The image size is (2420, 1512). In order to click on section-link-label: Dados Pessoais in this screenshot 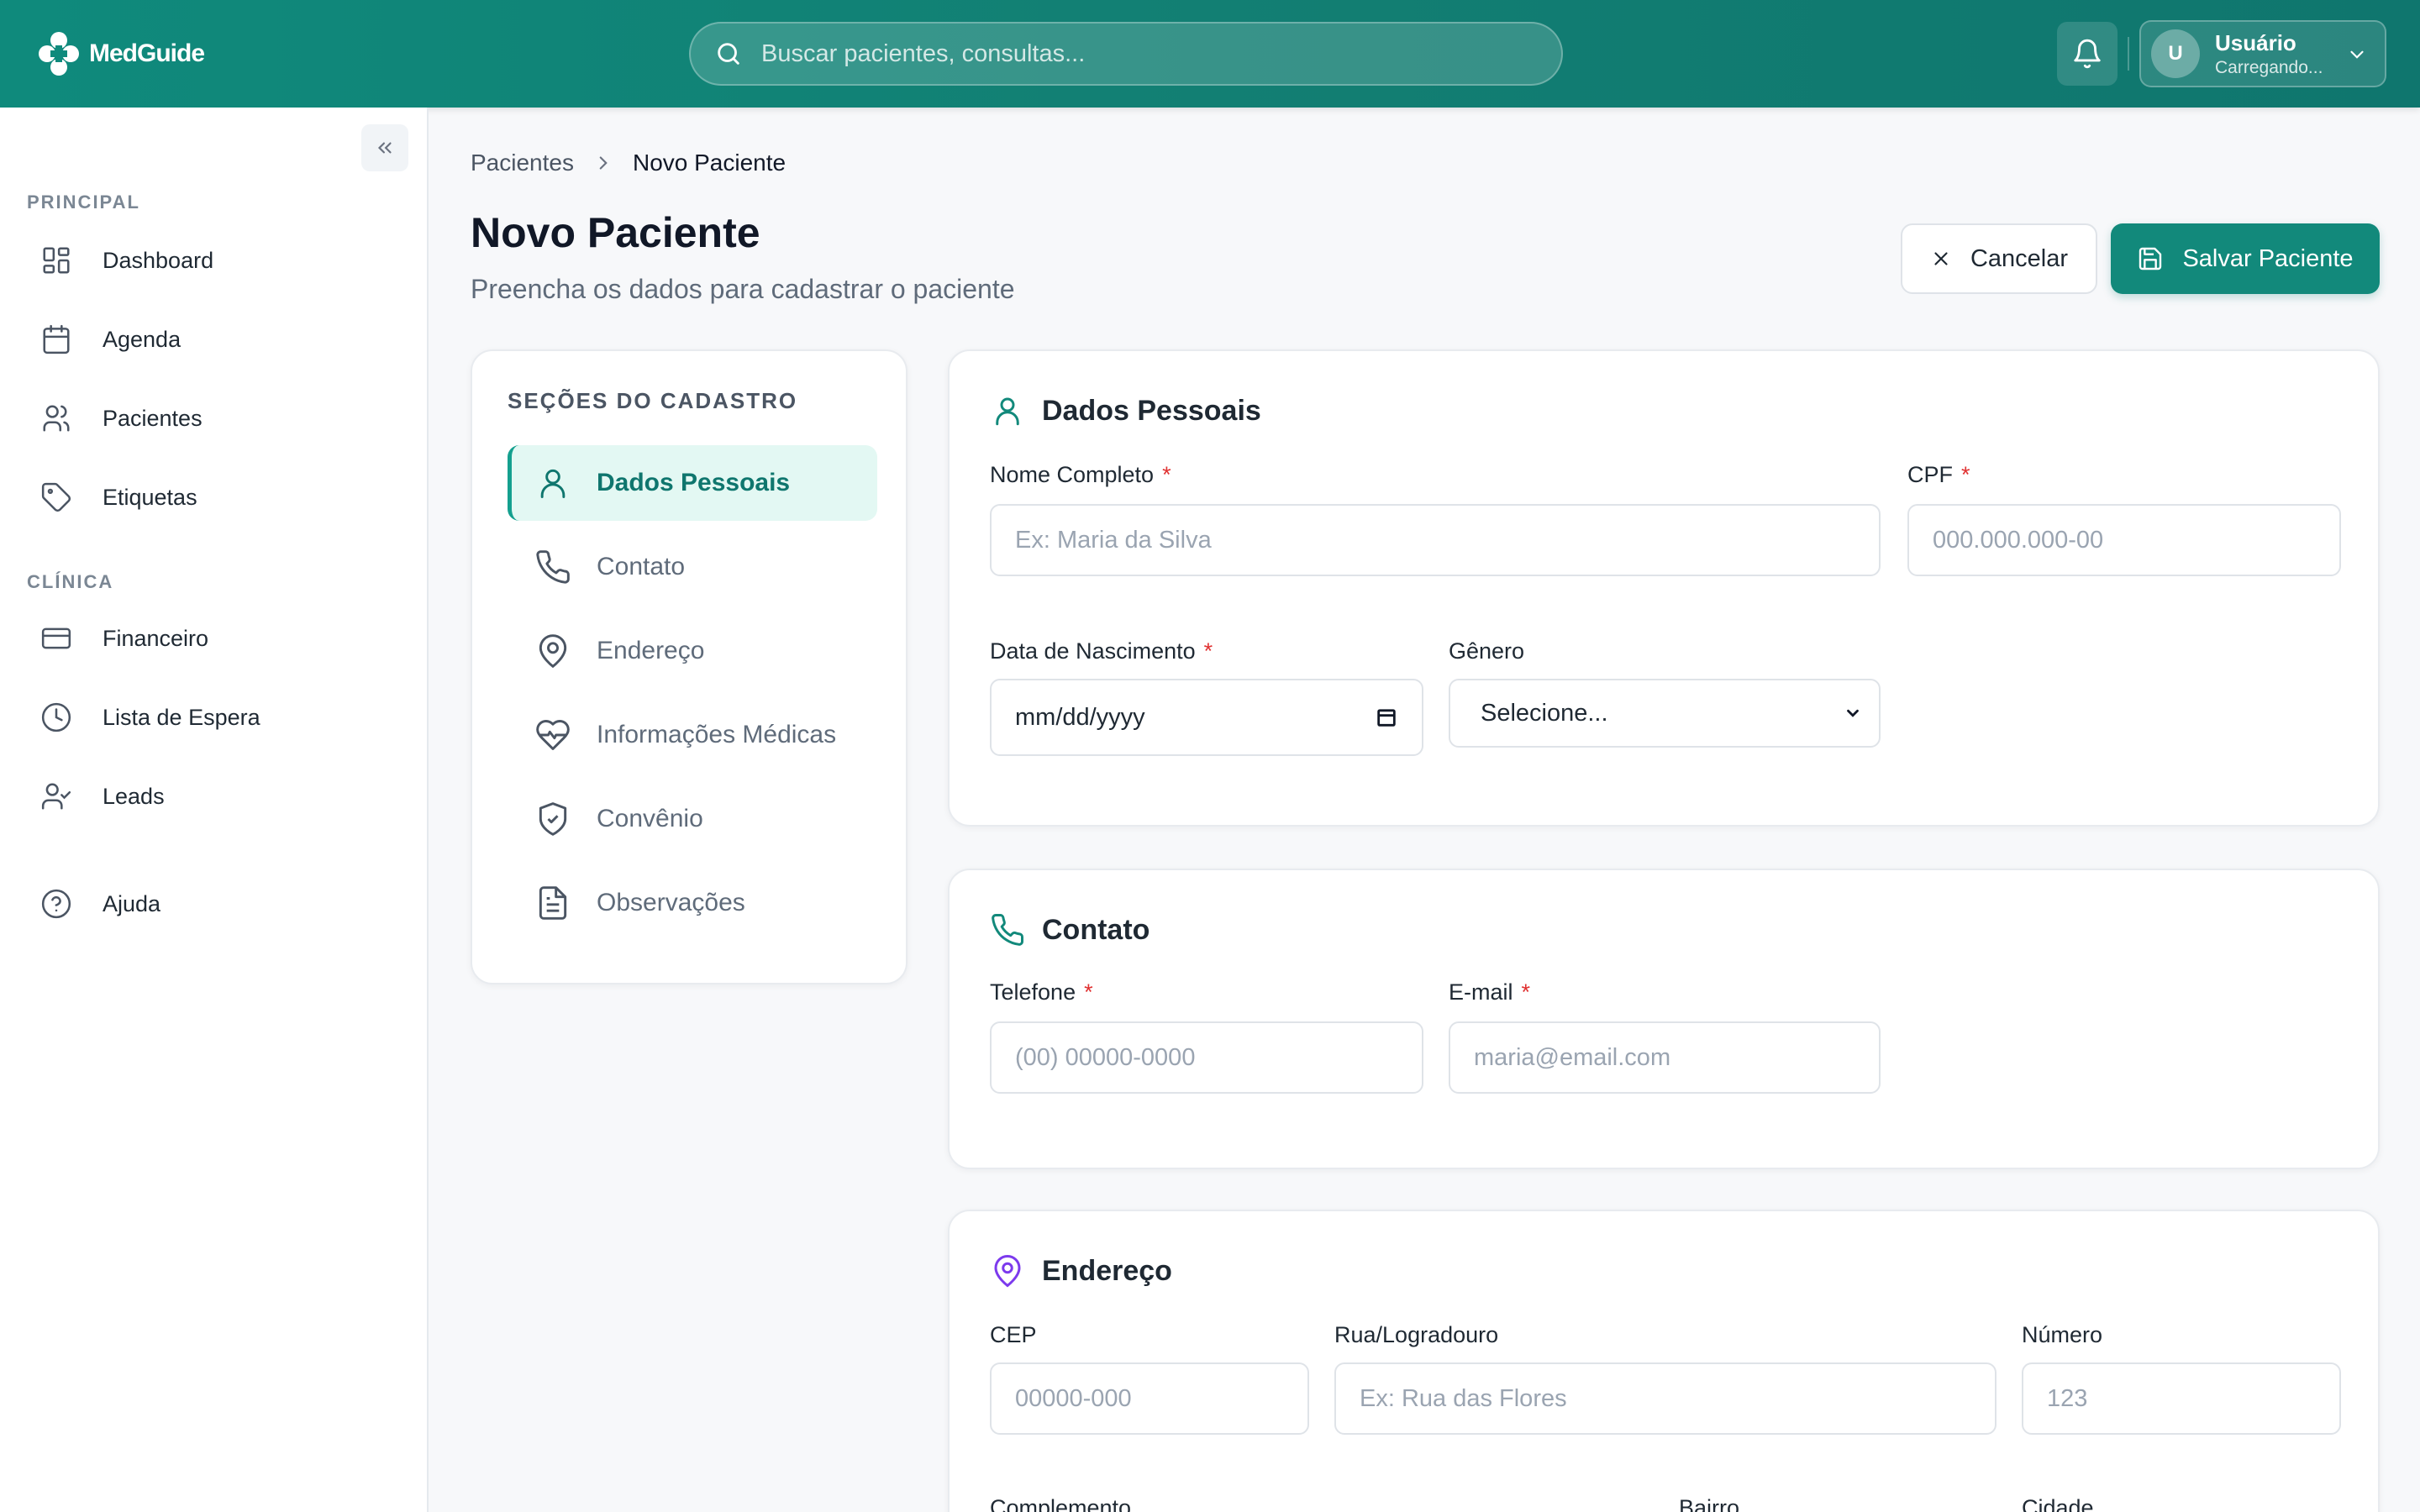, I will do `click(694, 482)`.